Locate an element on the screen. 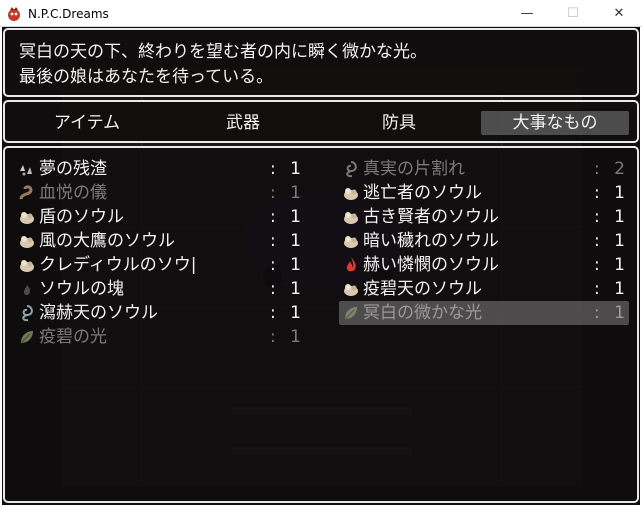  maximize-icon: ☐ is located at coordinates (573, 13).